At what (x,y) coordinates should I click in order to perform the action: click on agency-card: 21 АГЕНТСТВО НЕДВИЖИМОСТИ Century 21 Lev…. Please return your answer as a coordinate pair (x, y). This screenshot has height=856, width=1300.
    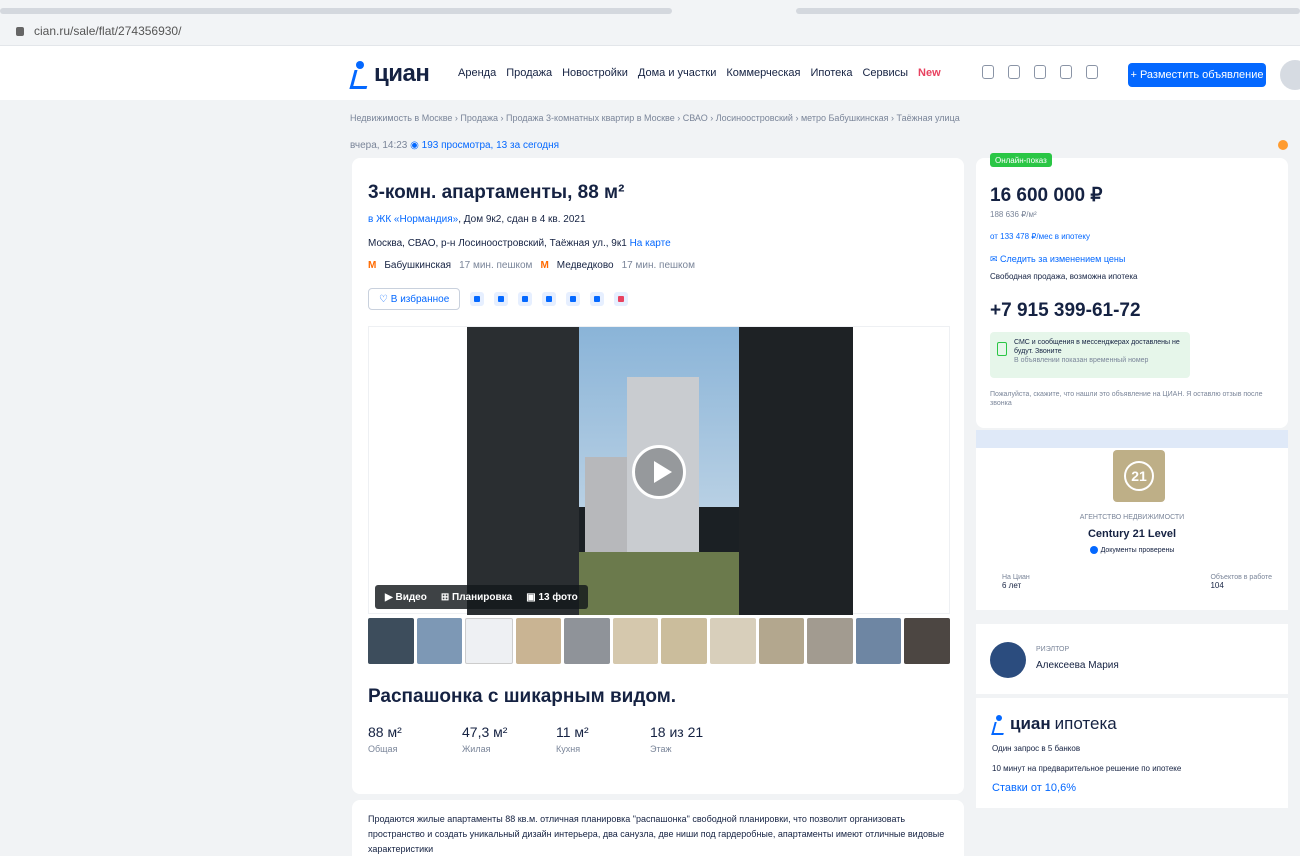
    Looking at the image, I should click on (1132, 529).